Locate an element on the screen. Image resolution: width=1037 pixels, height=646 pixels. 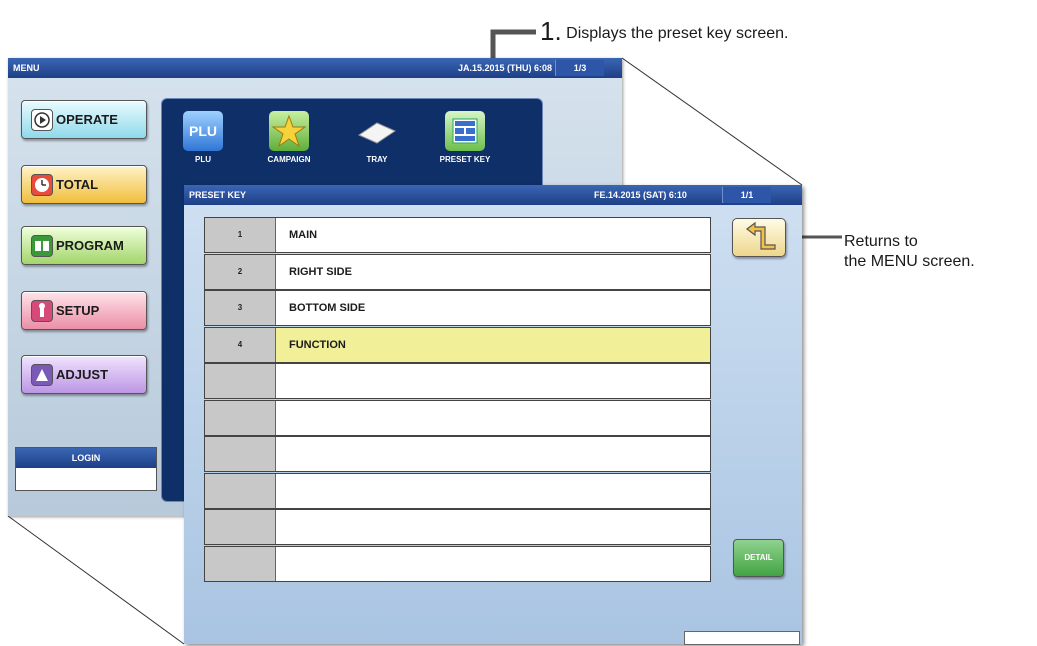
preset-key-name: FUNCTION is located at coordinates (317, 345).